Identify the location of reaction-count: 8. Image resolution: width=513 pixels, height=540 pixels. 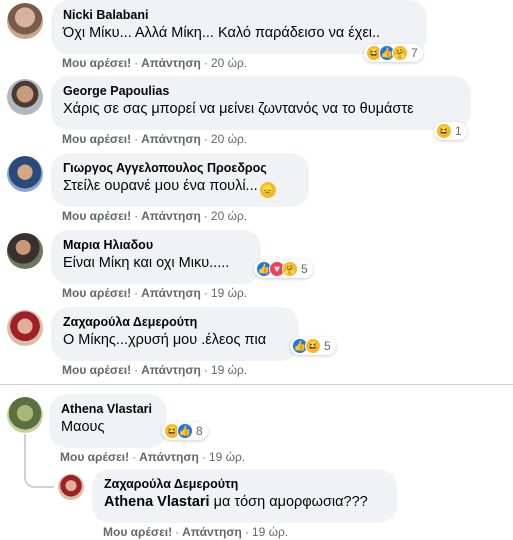
(199, 431).